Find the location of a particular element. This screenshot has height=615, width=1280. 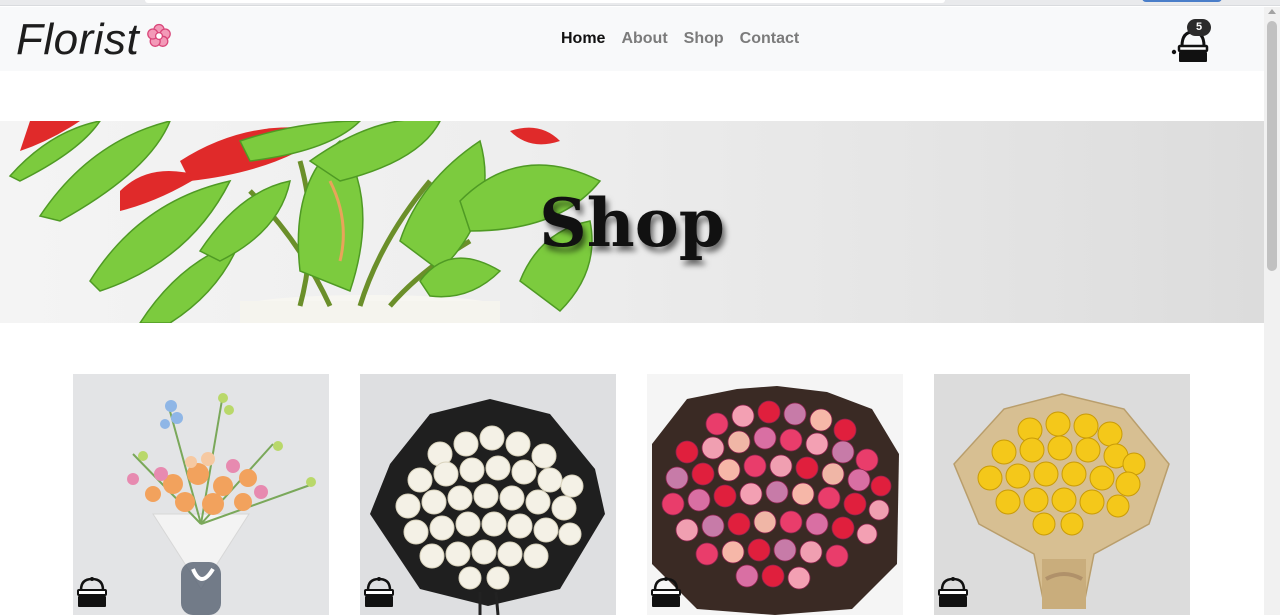

address-bar-edge is located at coordinates (545, 1).